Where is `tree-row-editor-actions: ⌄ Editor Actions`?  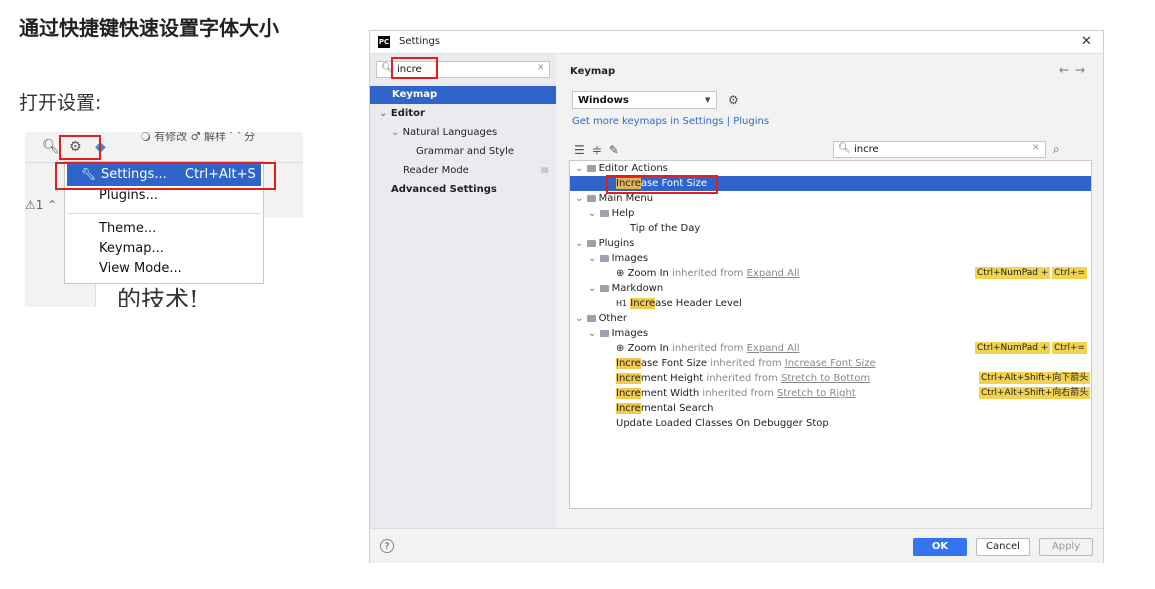 tree-row-editor-actions: ⌄ Editor Actions is located at coordinates (830, 168).